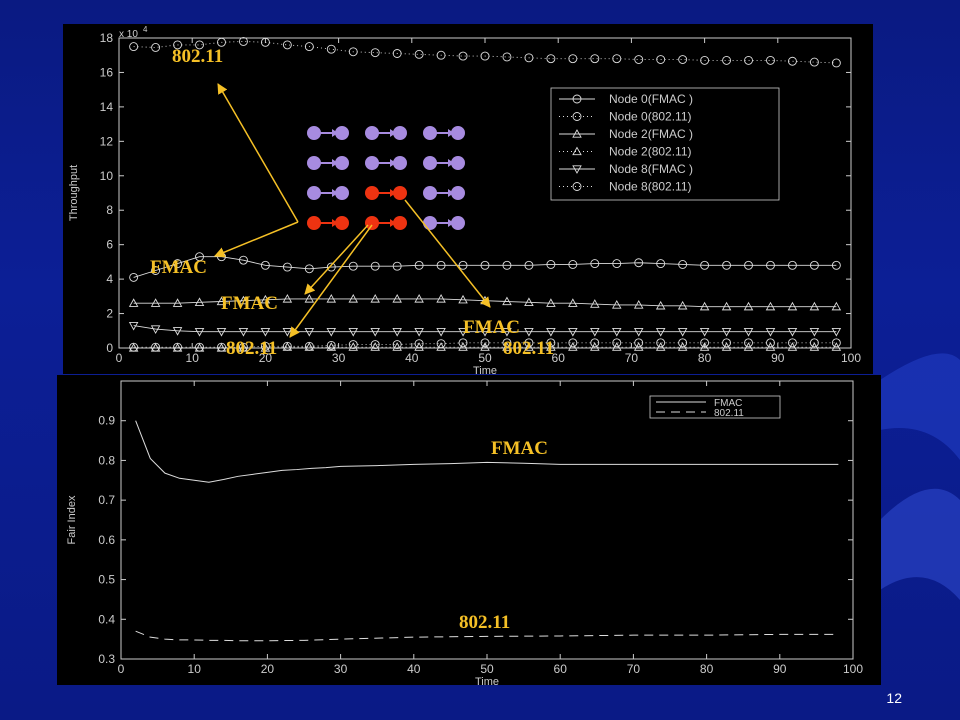  What do you see at coordinates (106, 421) in the screenshot?
I see `y-tick-label: 0.9` at bounding box center [106, 421].